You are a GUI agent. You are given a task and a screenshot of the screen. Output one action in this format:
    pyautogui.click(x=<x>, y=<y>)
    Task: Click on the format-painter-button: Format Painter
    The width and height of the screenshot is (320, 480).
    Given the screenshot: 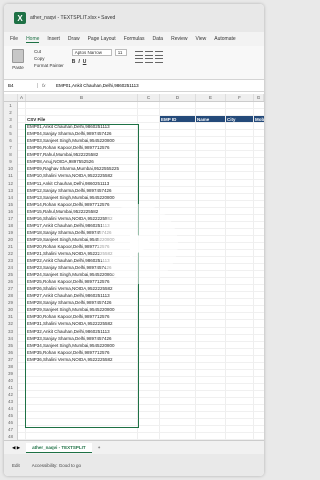 What is the action you would take?
    pyautogui.click(x=49, y=65)
    